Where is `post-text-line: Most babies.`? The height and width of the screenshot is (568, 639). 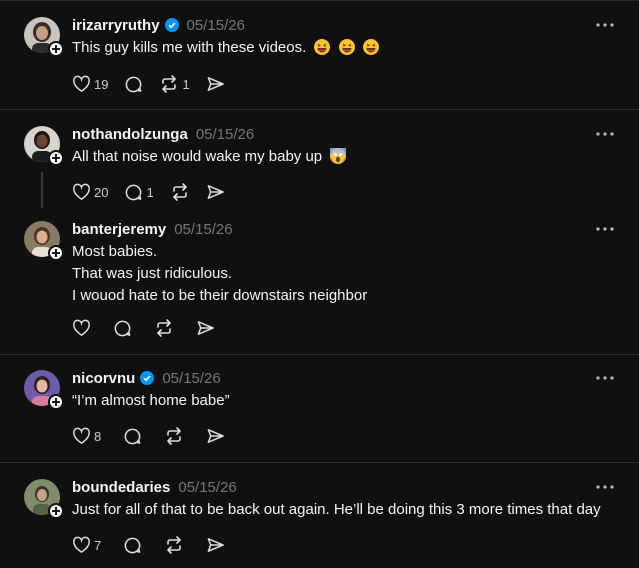
post-text-line: Most babies. is located at coordinates (115, 251).